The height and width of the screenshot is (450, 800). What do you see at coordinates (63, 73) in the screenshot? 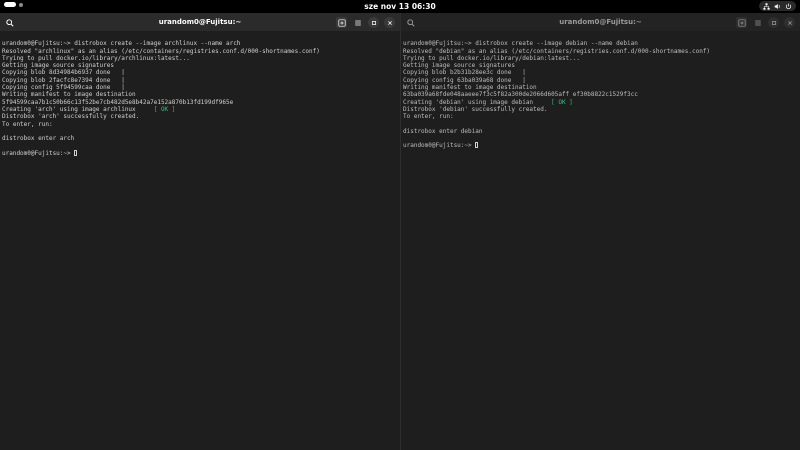
I see `terminal-line: Copying blob 8d34984b6937 done |` at bounding box center [63, 73].